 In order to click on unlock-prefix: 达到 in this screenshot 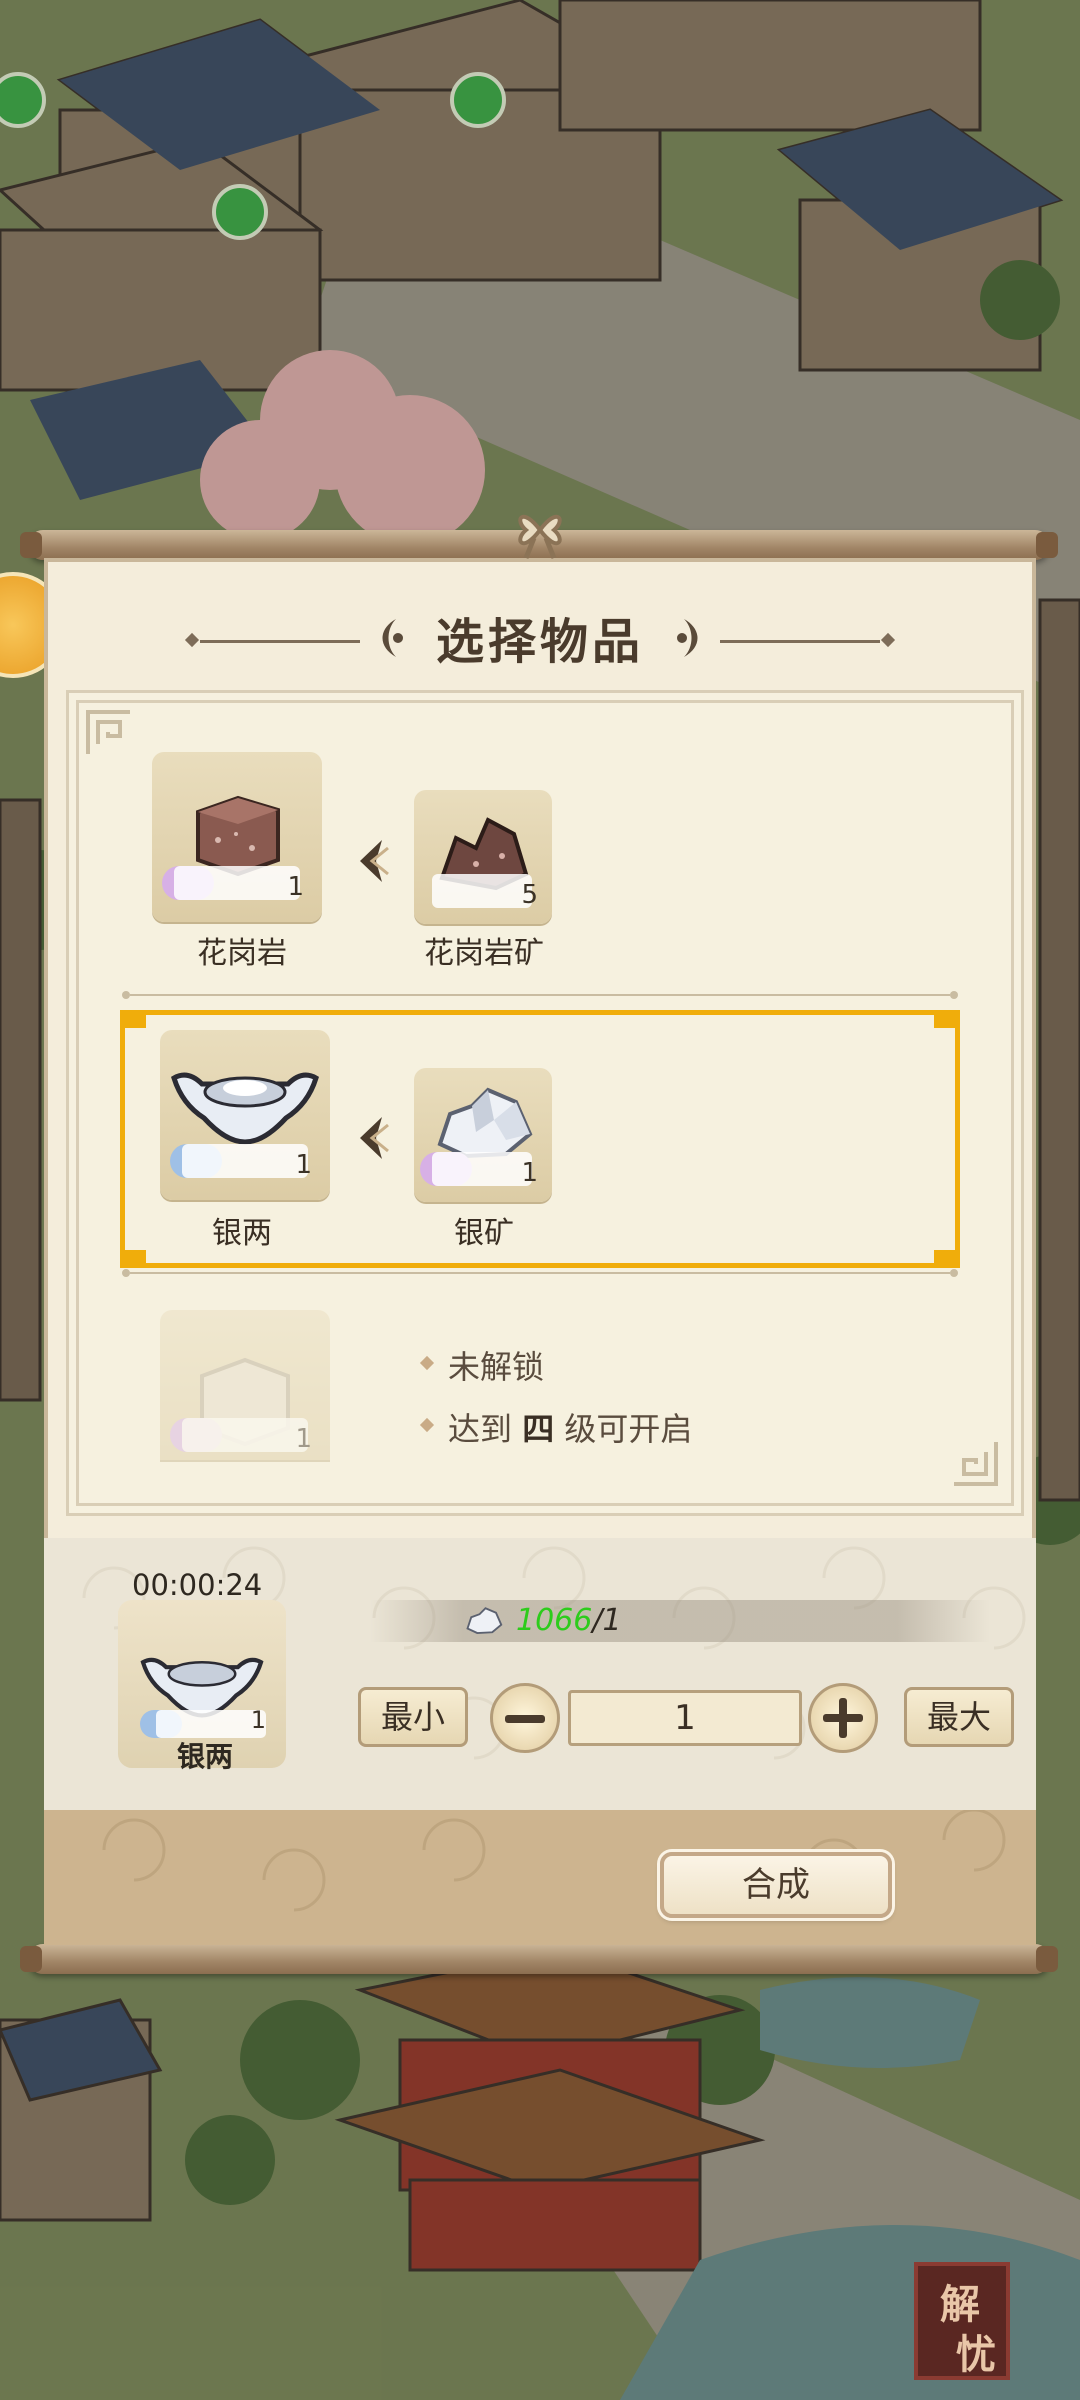, I will do `click(485, 1429)`.